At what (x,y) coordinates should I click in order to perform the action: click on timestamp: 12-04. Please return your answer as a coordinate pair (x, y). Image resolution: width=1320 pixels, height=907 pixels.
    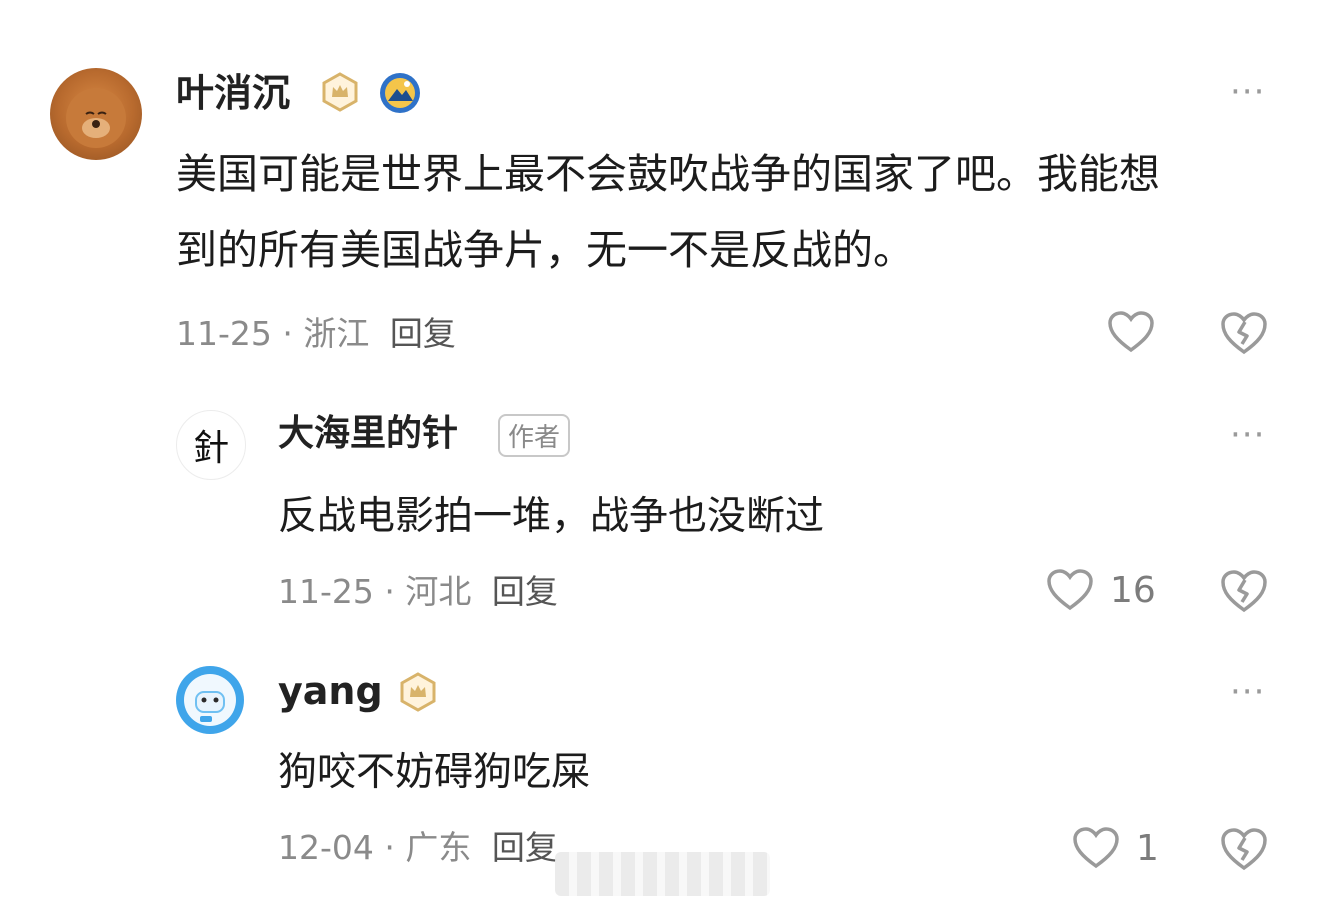
    Looking at the image, I should click on (326, 847).